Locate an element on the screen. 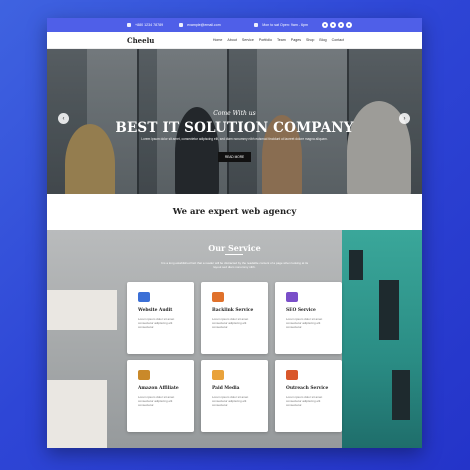 The width and height of the screenshot is (470, 470). media-icon is located at coordinates (218, 375).